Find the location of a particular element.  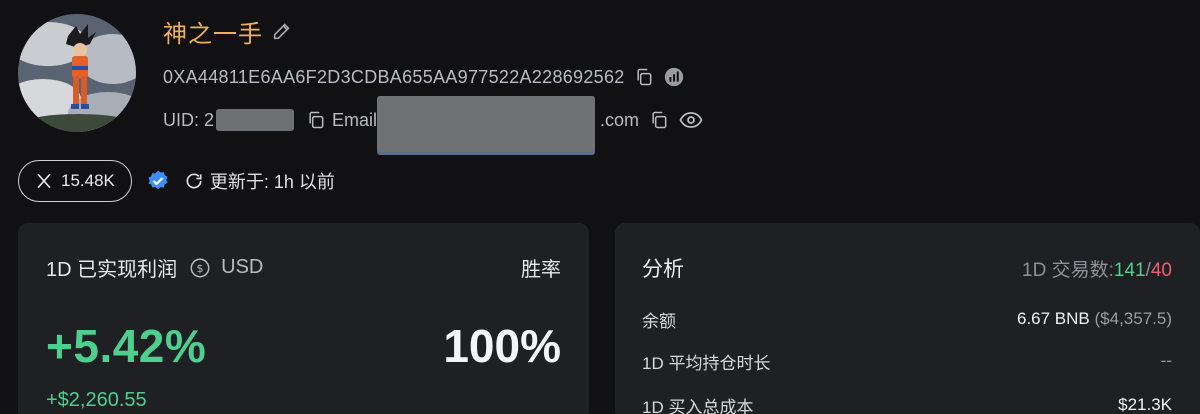

buy-cost-value: $21.3K is located at coordinates (1145, 404).